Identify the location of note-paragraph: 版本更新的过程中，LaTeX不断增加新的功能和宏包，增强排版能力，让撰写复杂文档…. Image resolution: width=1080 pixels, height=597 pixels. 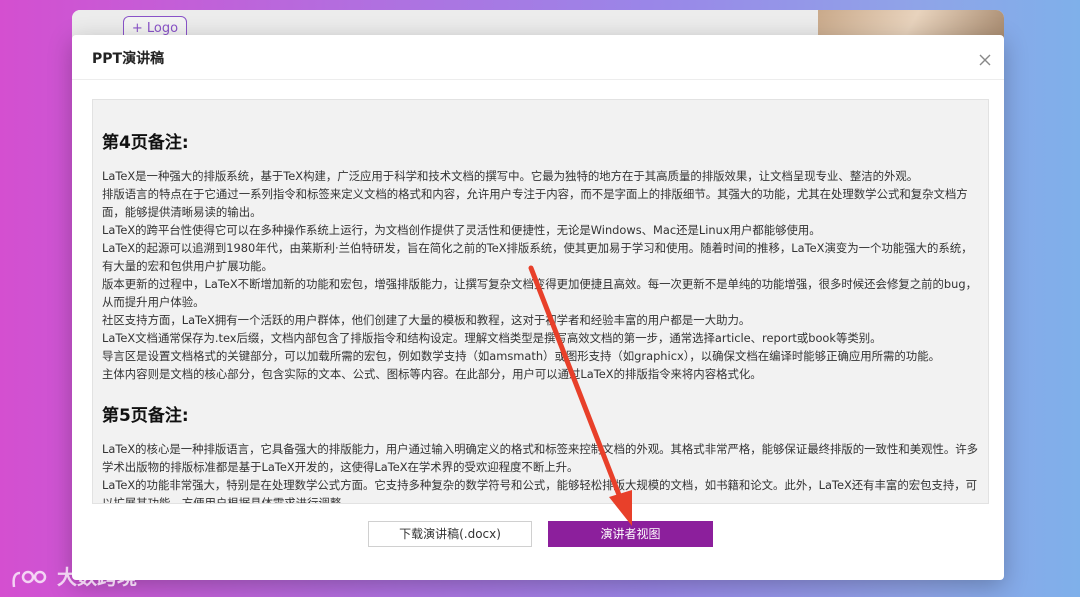
(539, 293).